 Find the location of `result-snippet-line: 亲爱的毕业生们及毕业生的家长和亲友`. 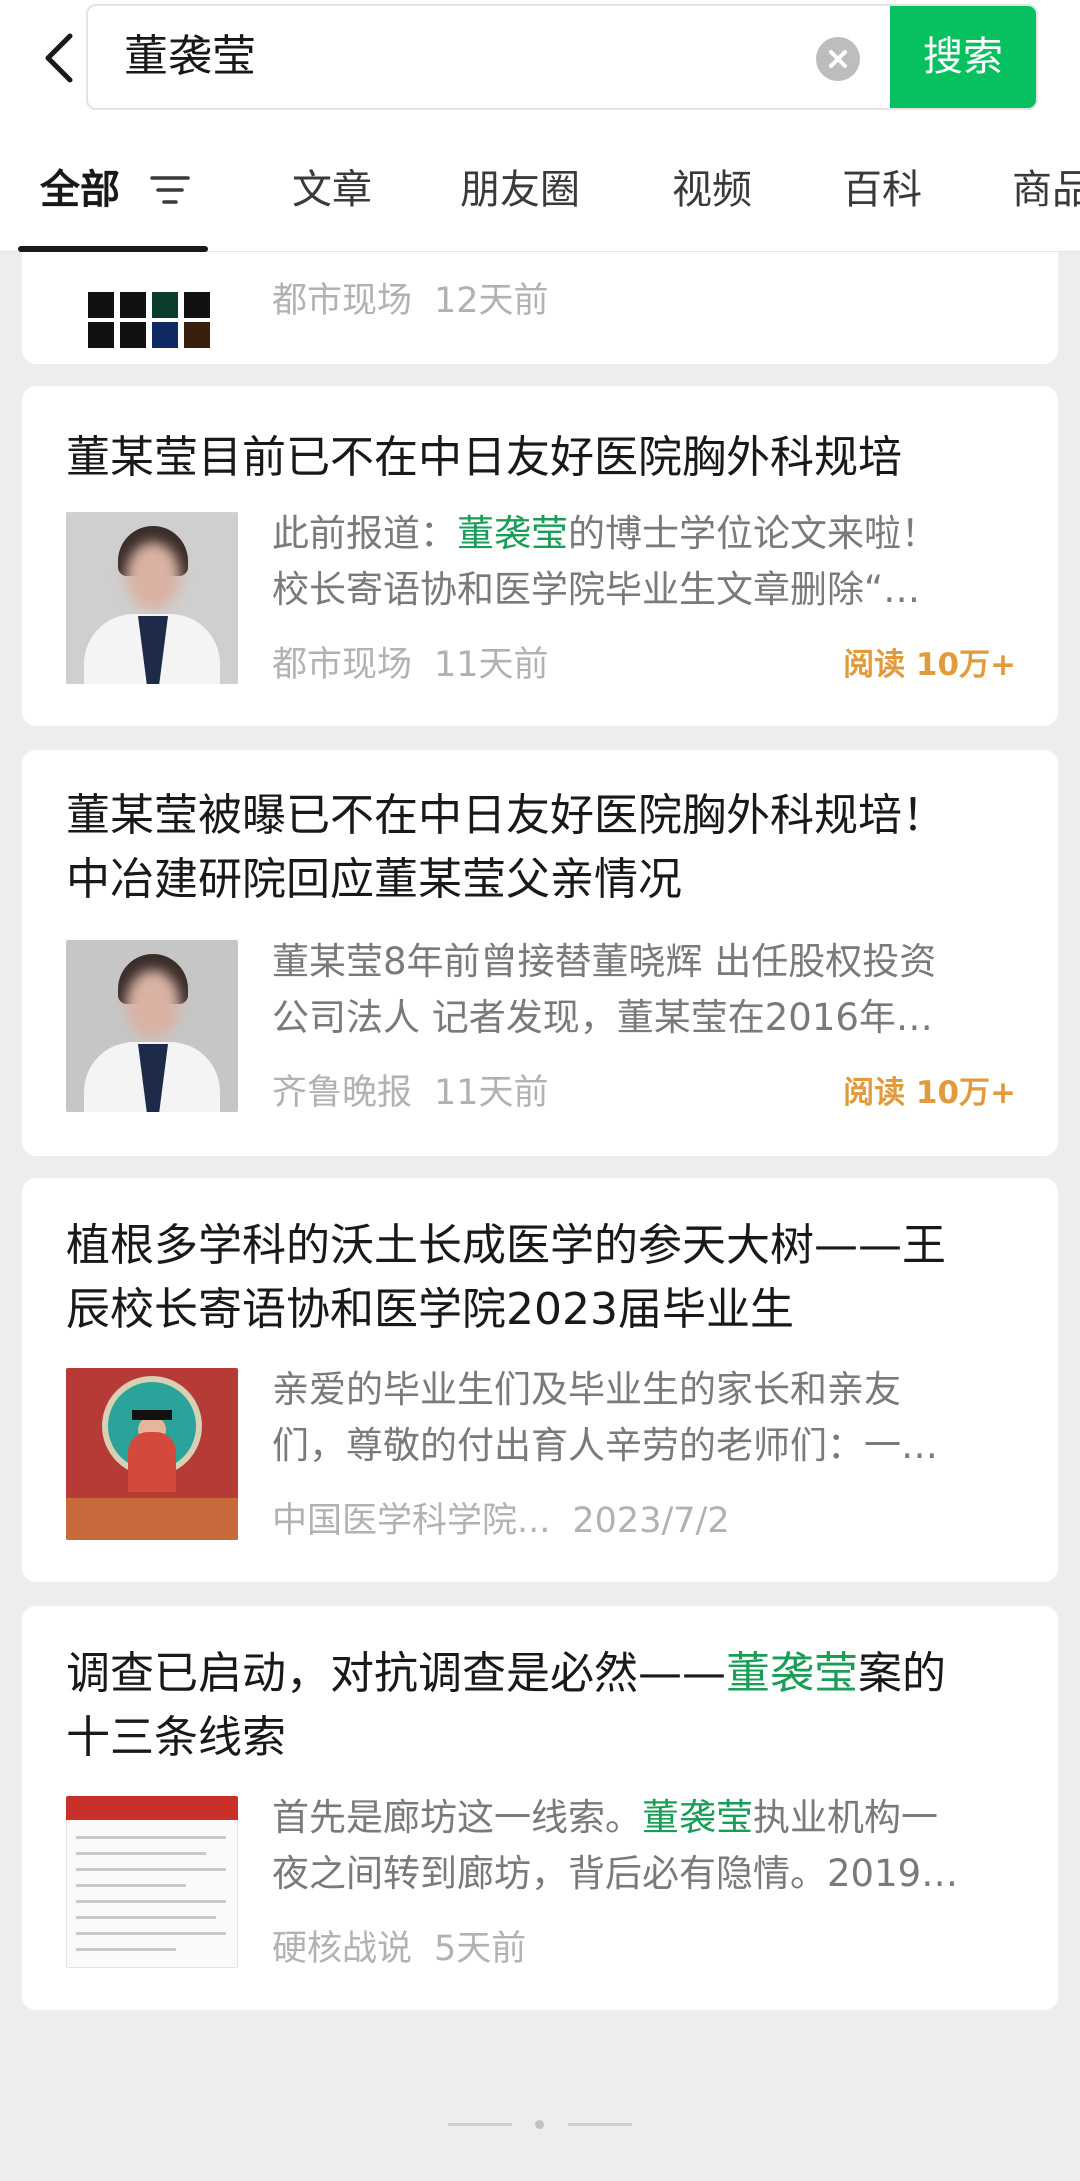

result-snippet-line: 亲爱的毕业生们及毕业生的家长和亲友 is located at coordinates (586, 1389).